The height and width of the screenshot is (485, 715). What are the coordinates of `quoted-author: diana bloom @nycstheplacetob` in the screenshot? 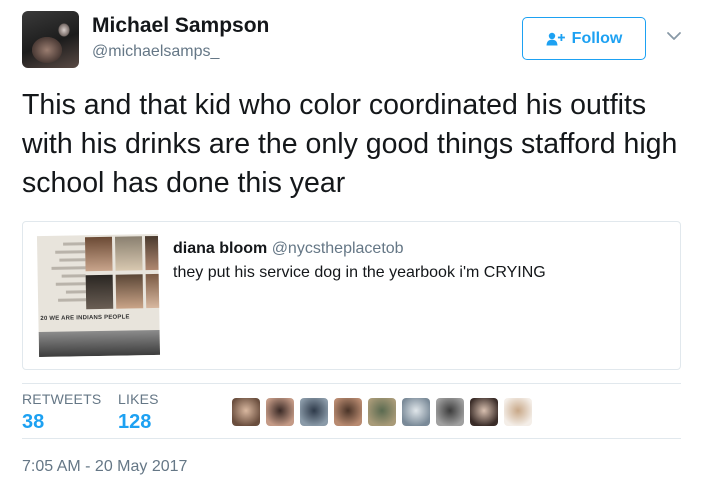 It's located at (288, 249).